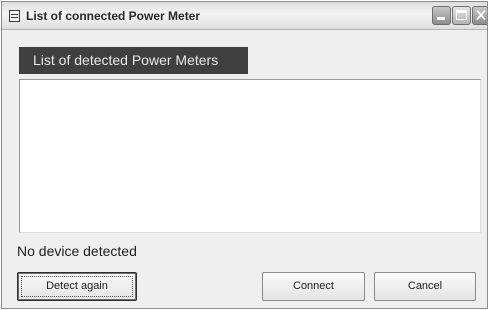  Describe the element at coordinates (14, 16) in the screenshot. I see `app-icon` at that location.